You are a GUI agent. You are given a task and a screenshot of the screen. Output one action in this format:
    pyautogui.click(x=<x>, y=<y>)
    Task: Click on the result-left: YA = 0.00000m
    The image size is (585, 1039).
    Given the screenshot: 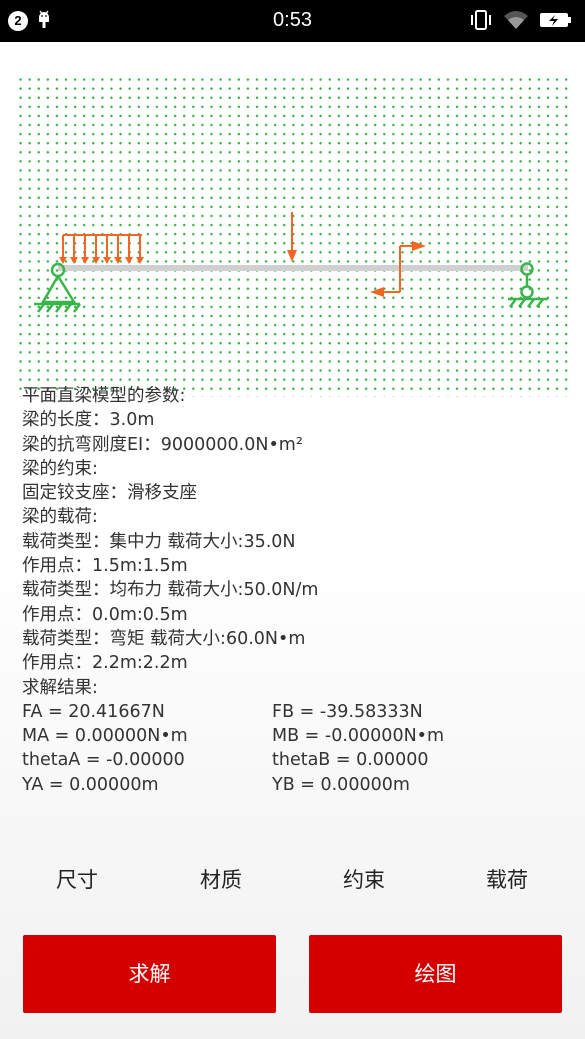 What is the action you would take?
    pyautogui.click(x=90, y=784)
    